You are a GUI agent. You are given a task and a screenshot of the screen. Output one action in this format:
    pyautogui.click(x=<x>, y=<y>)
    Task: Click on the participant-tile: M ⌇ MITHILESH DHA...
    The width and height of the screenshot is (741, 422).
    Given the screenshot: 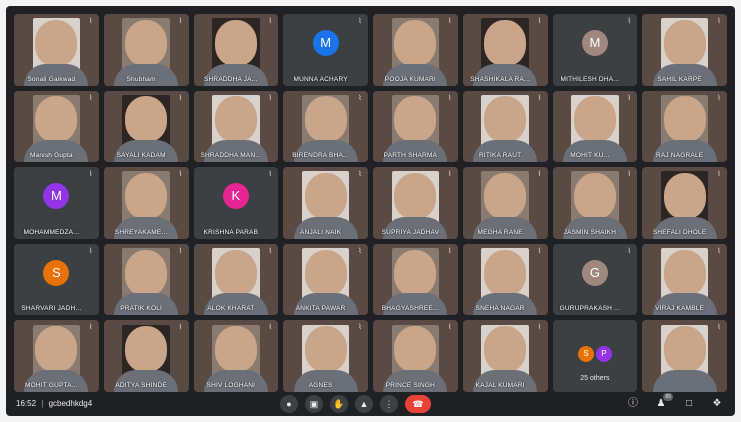 What is the action you would take?
    pyautogui.click(x=595, y=50)
    